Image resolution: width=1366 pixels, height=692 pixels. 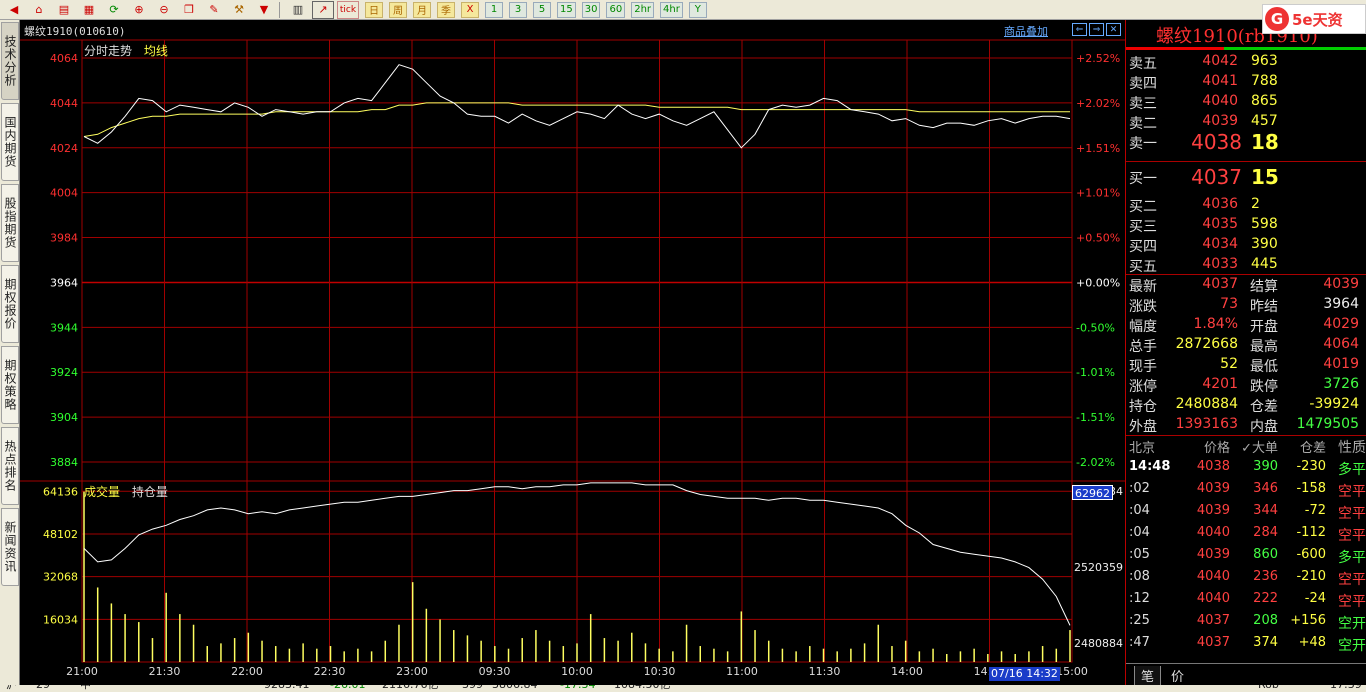 I want to click on book-price: 4040, so click(x=1220, y=101).